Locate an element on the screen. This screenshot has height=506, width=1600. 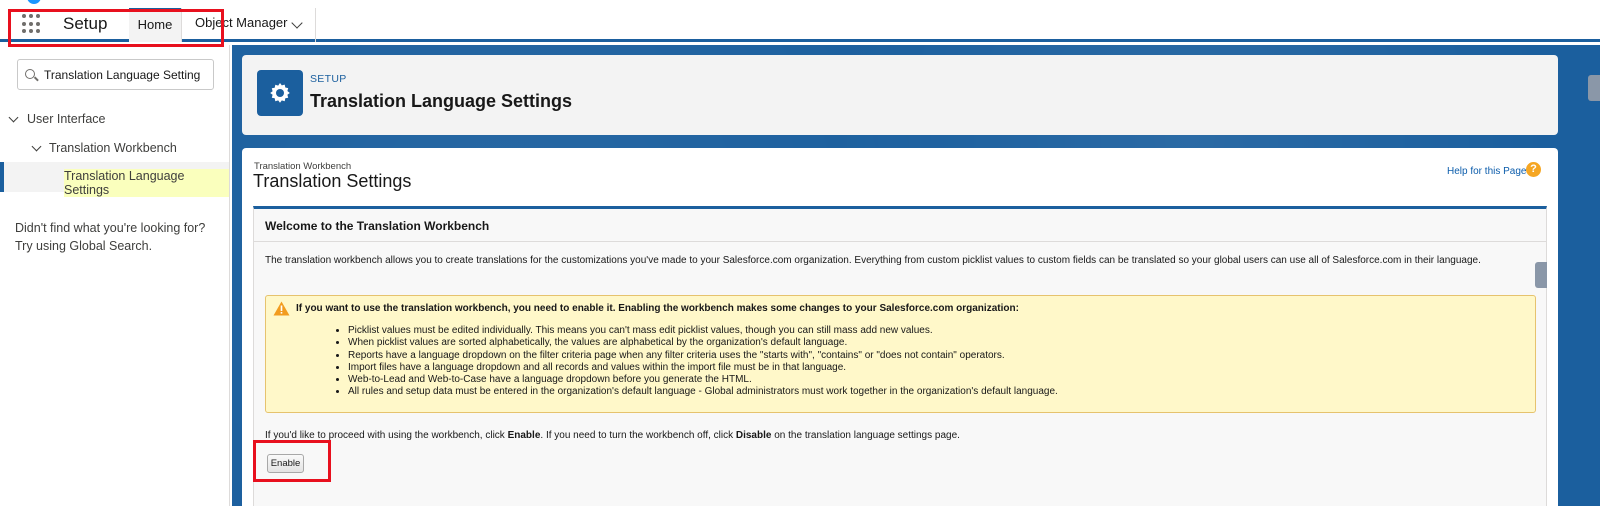
header-kicker: SETUP is located at coordinates (328, 79).